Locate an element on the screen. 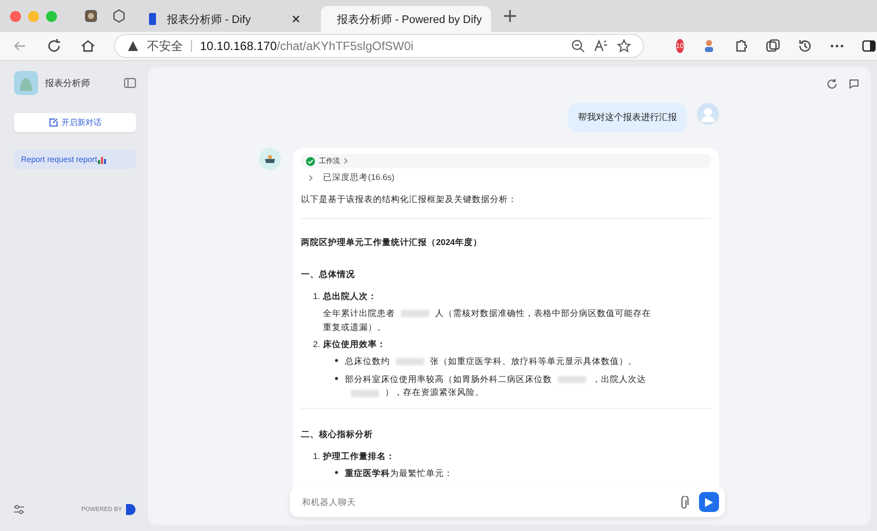  list-number: 2. is located at coordinates (316, 345).